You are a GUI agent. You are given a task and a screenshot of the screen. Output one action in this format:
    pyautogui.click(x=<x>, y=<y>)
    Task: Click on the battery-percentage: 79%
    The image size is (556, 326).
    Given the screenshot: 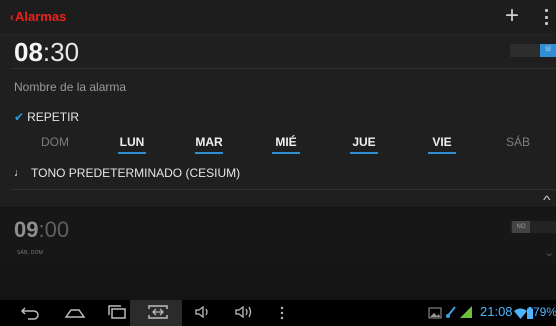 What is the action you would take?
    pyautogui.click(x=544, y=312)
    